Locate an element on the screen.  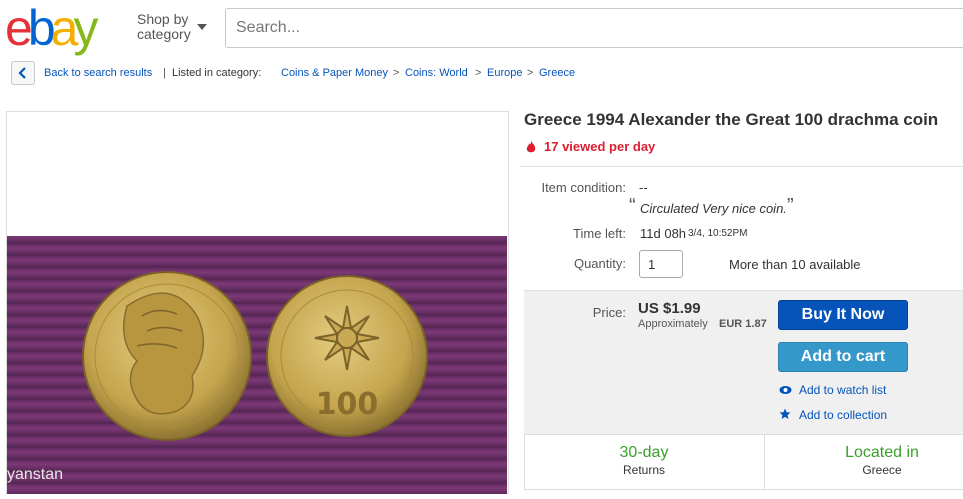
breadcrumb-item-europe: Europe is located at coordinates (504, 73).